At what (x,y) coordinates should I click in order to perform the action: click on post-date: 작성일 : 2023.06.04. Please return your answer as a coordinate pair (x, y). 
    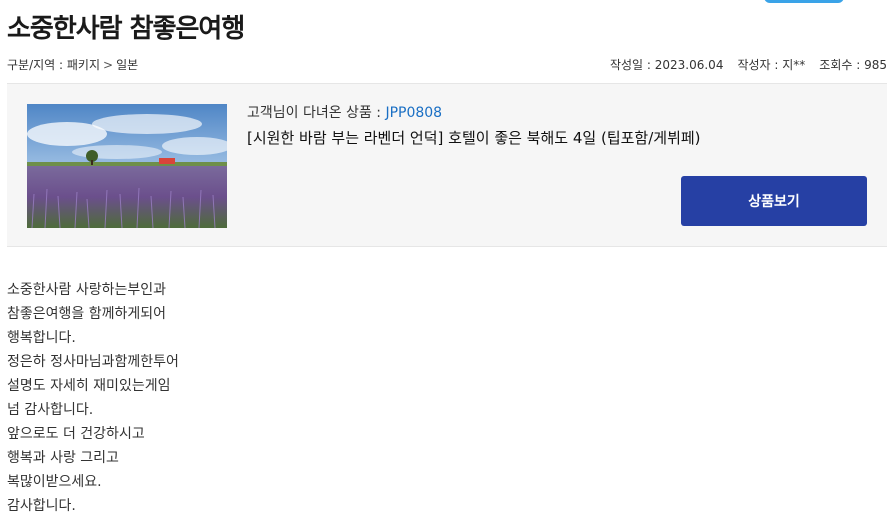
    Looking at the image, I should click on (666, 65).